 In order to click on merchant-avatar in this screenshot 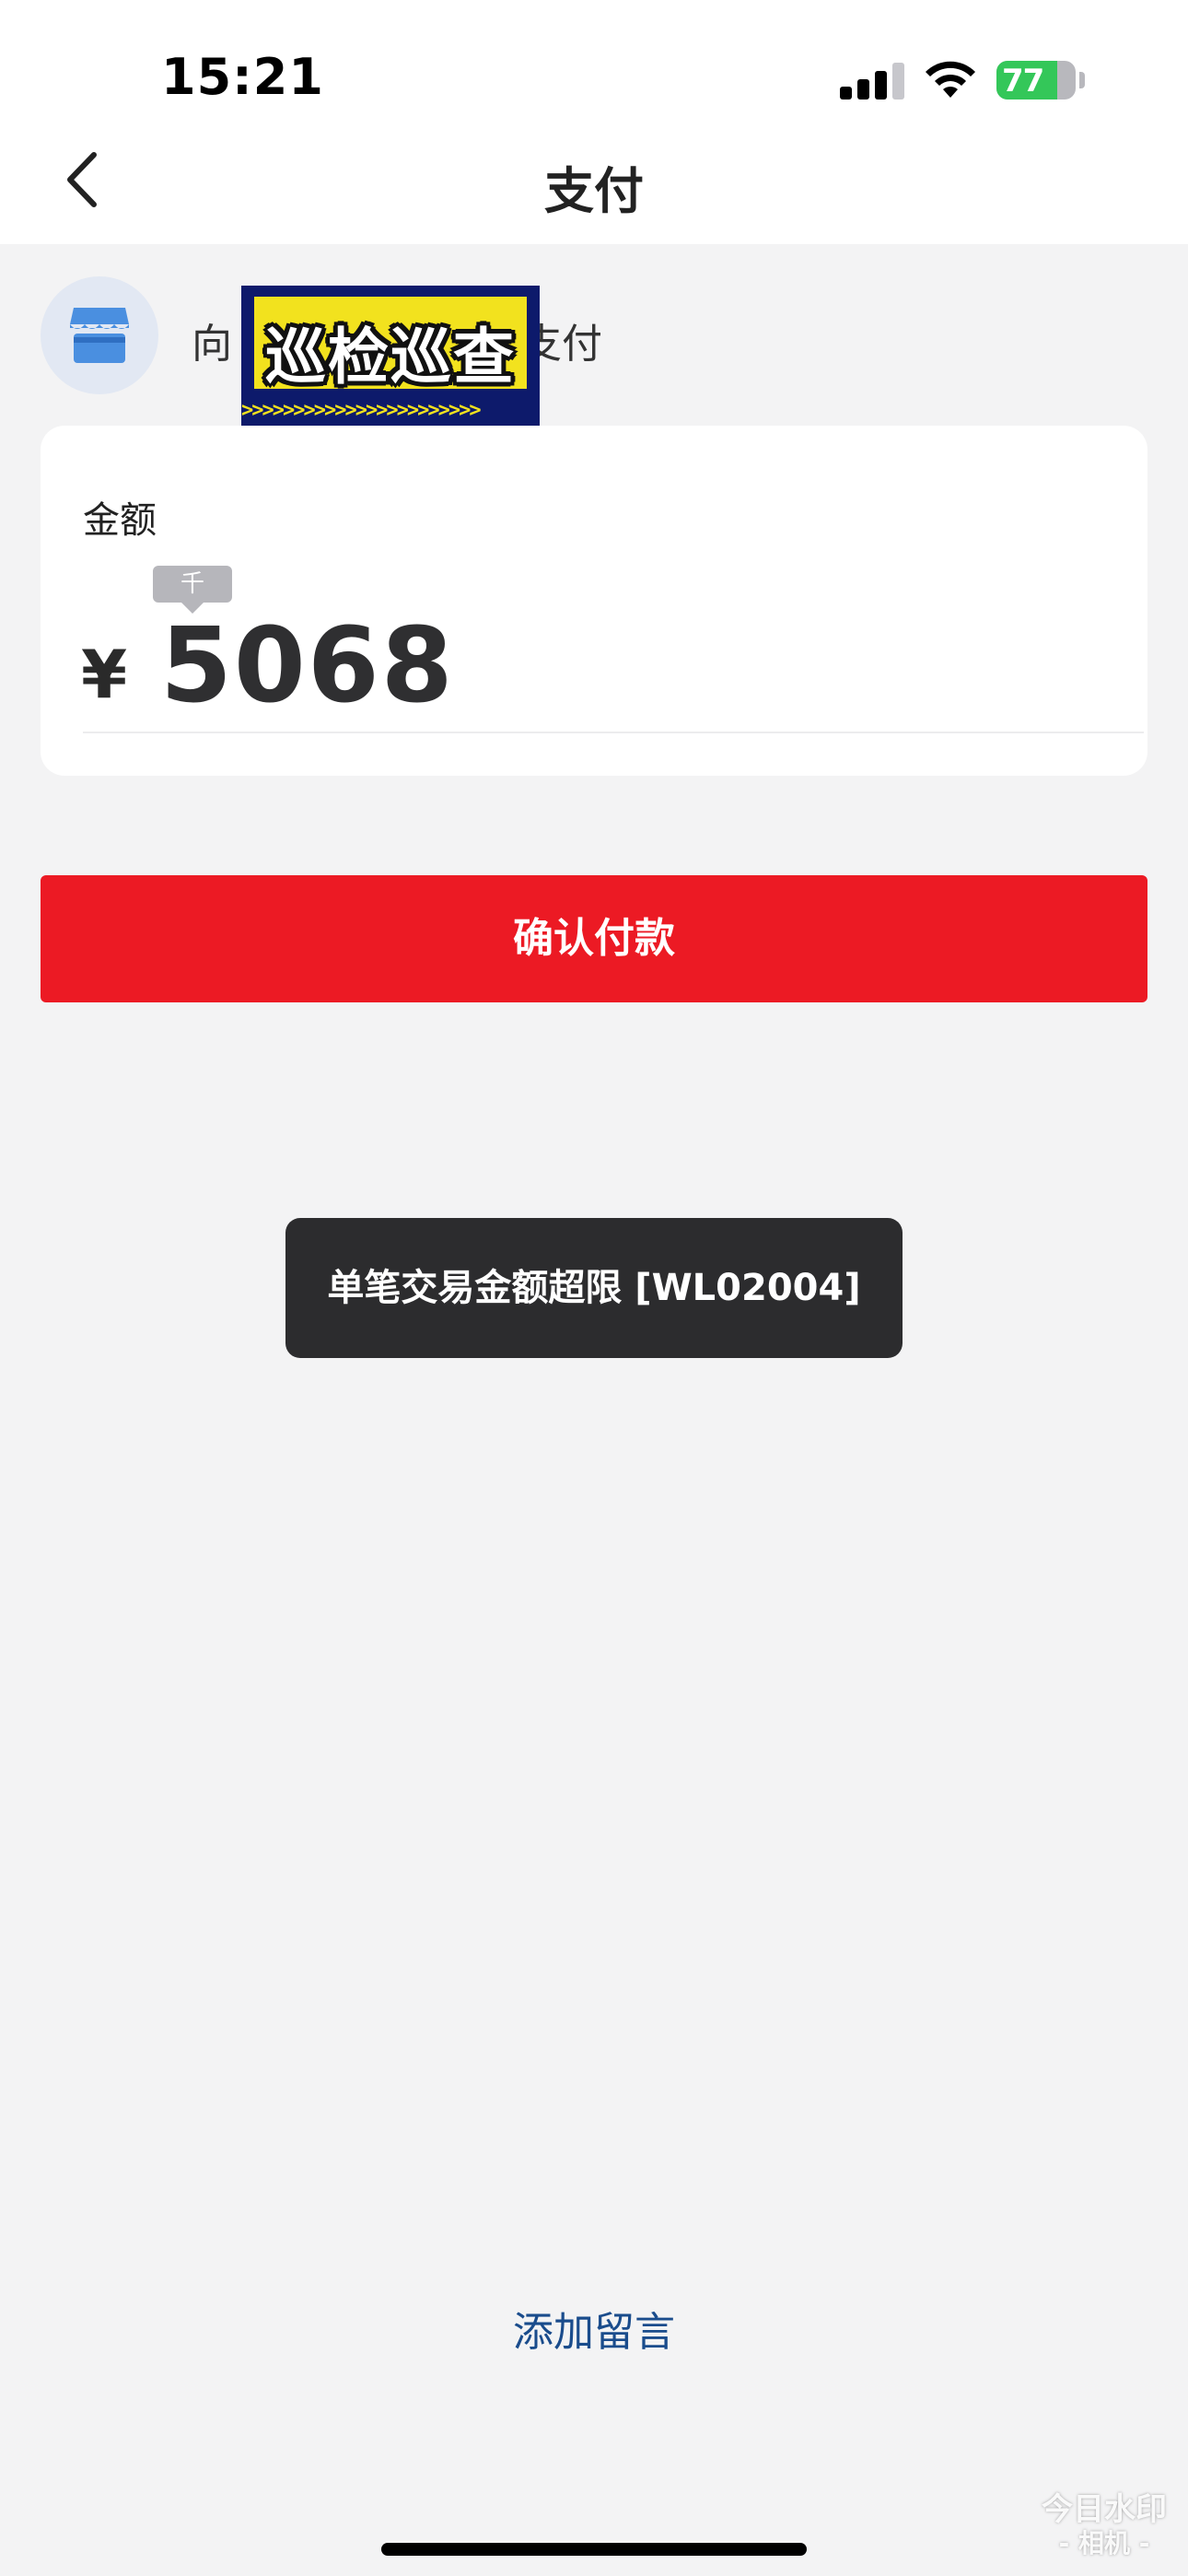, I will do `click(99, 335)`.